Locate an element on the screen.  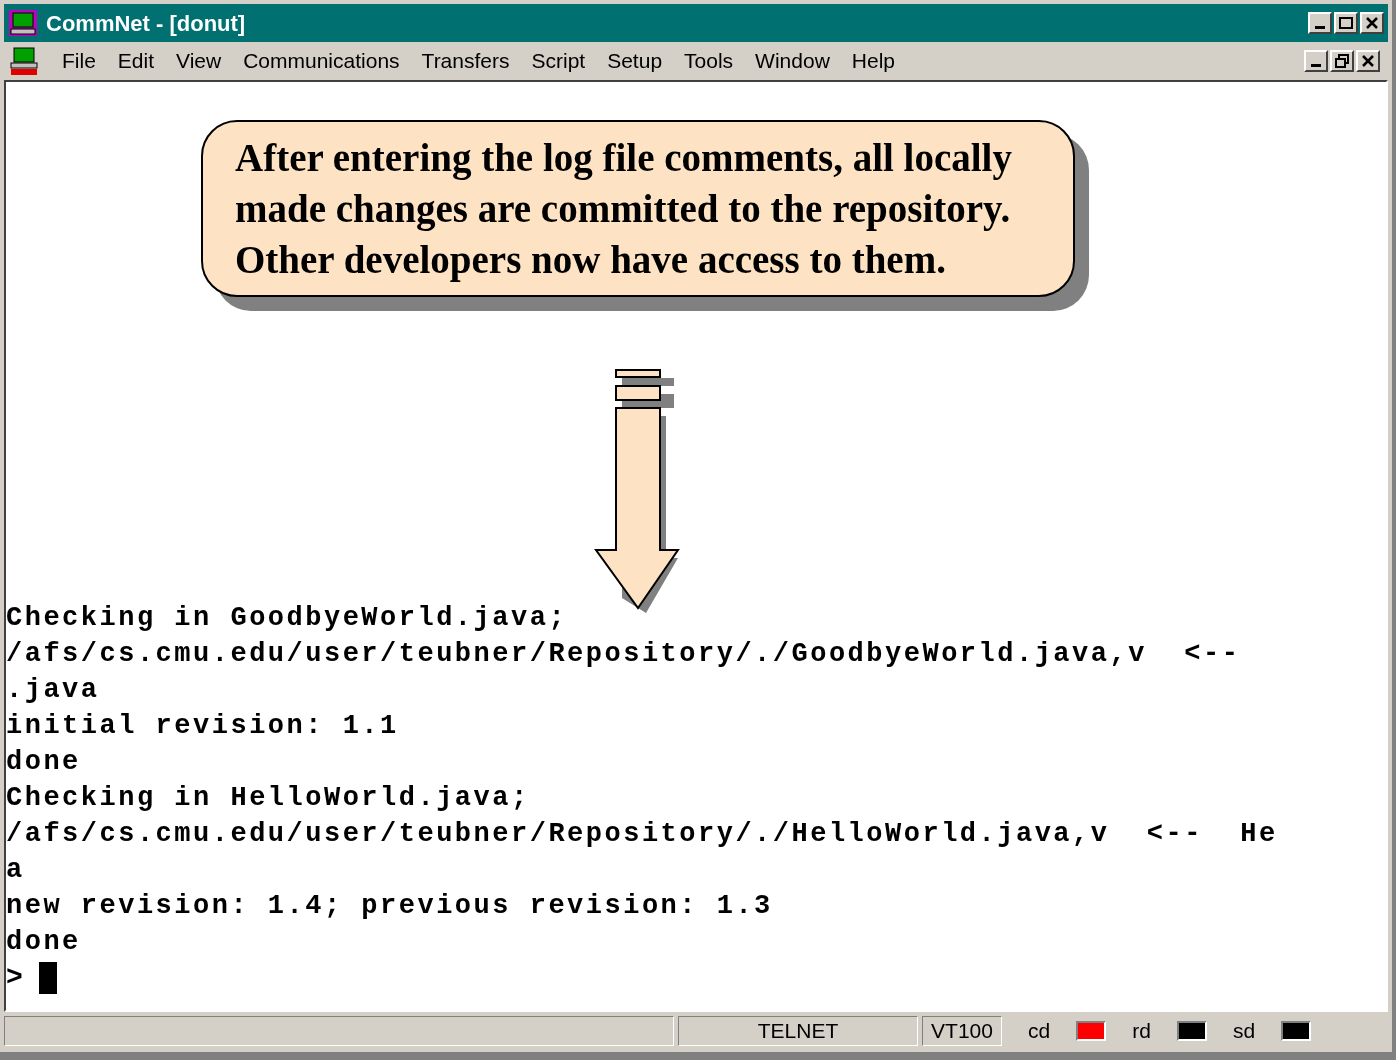
restore-icon is located at coordinates (1342, 61).